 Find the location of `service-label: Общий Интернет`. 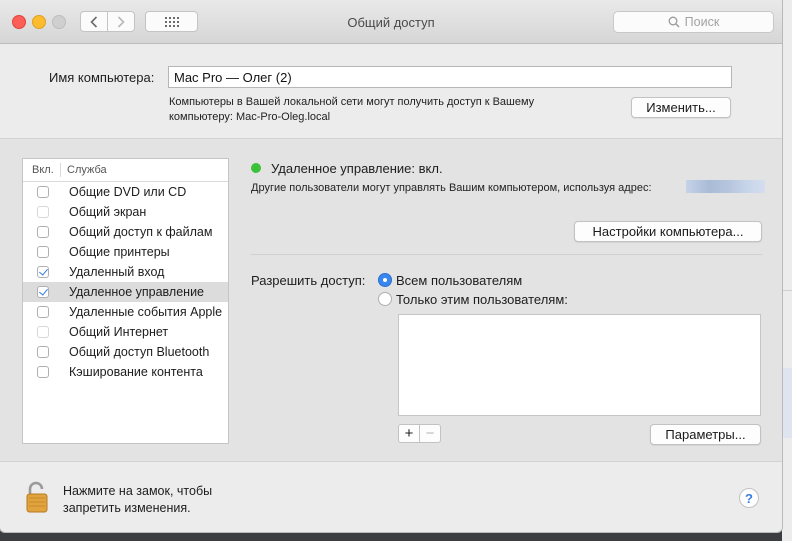

service-label: Общий Интернет is located at coordinates (119, 332).